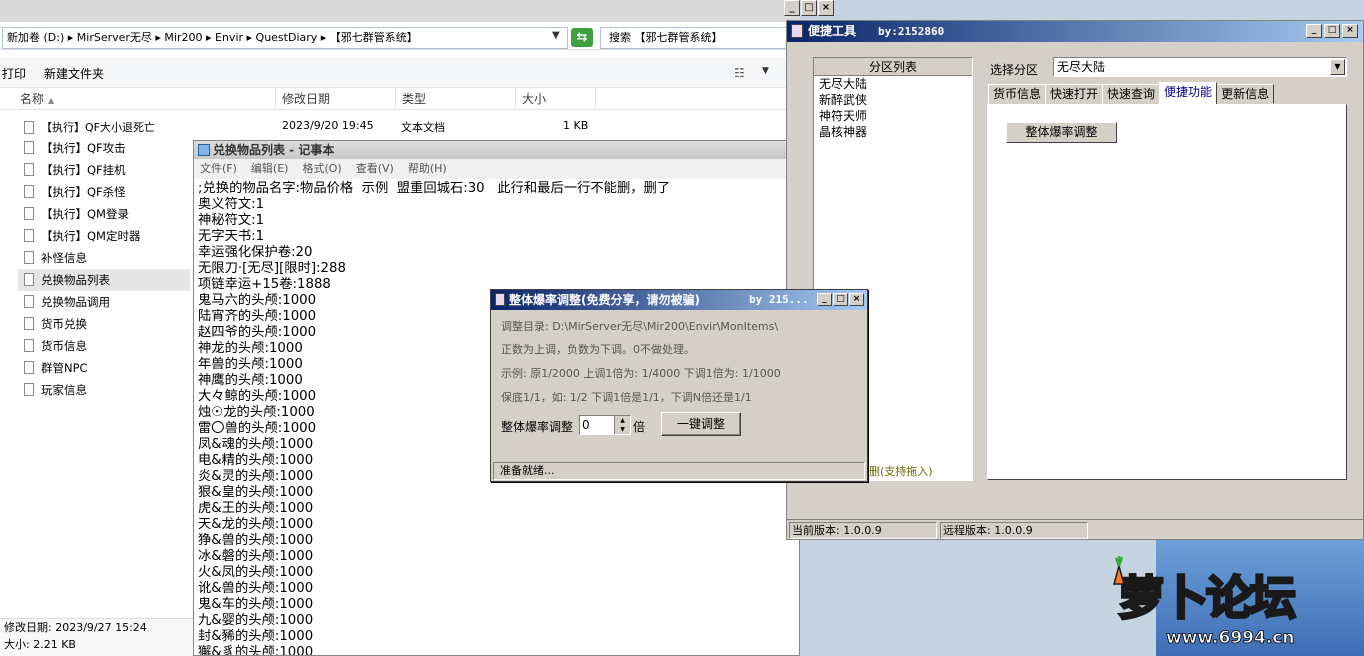  Describe the element at coordinates (893, 100) in the screenshot. I see `region-item: 新醉武侠` at that location.